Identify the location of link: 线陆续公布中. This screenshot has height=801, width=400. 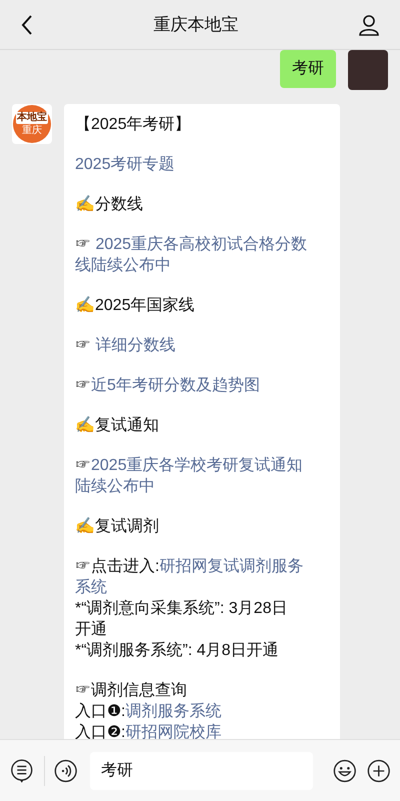
(123, 265).